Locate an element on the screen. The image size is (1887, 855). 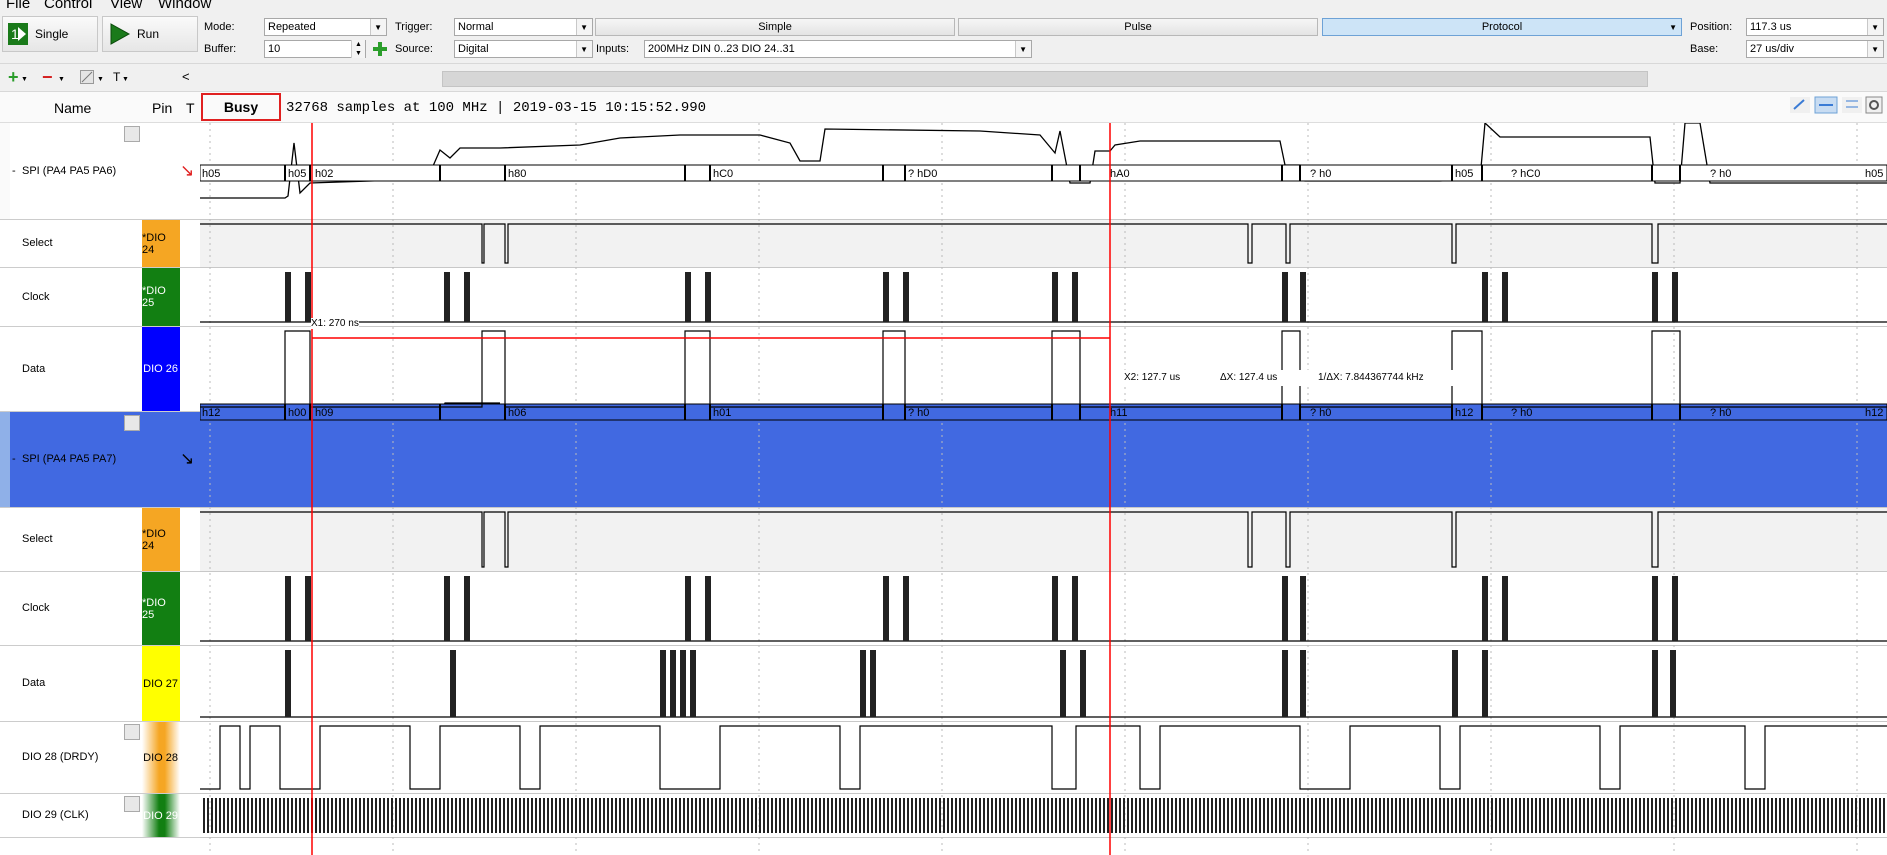
menu-file: File is located at coordinates (18, 6).